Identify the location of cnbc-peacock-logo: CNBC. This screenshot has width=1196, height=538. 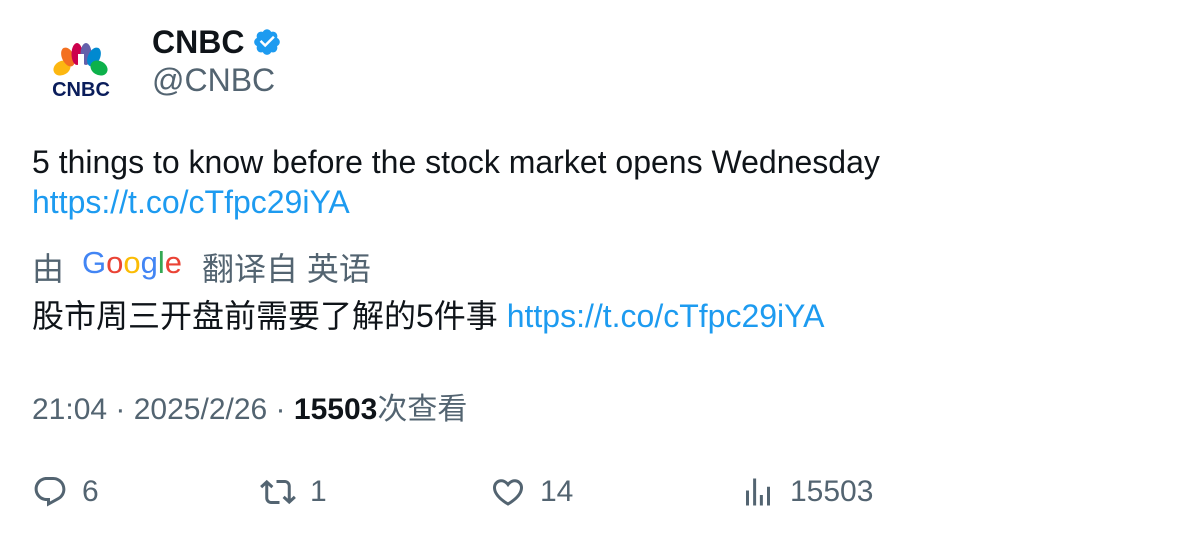
(81, 72).